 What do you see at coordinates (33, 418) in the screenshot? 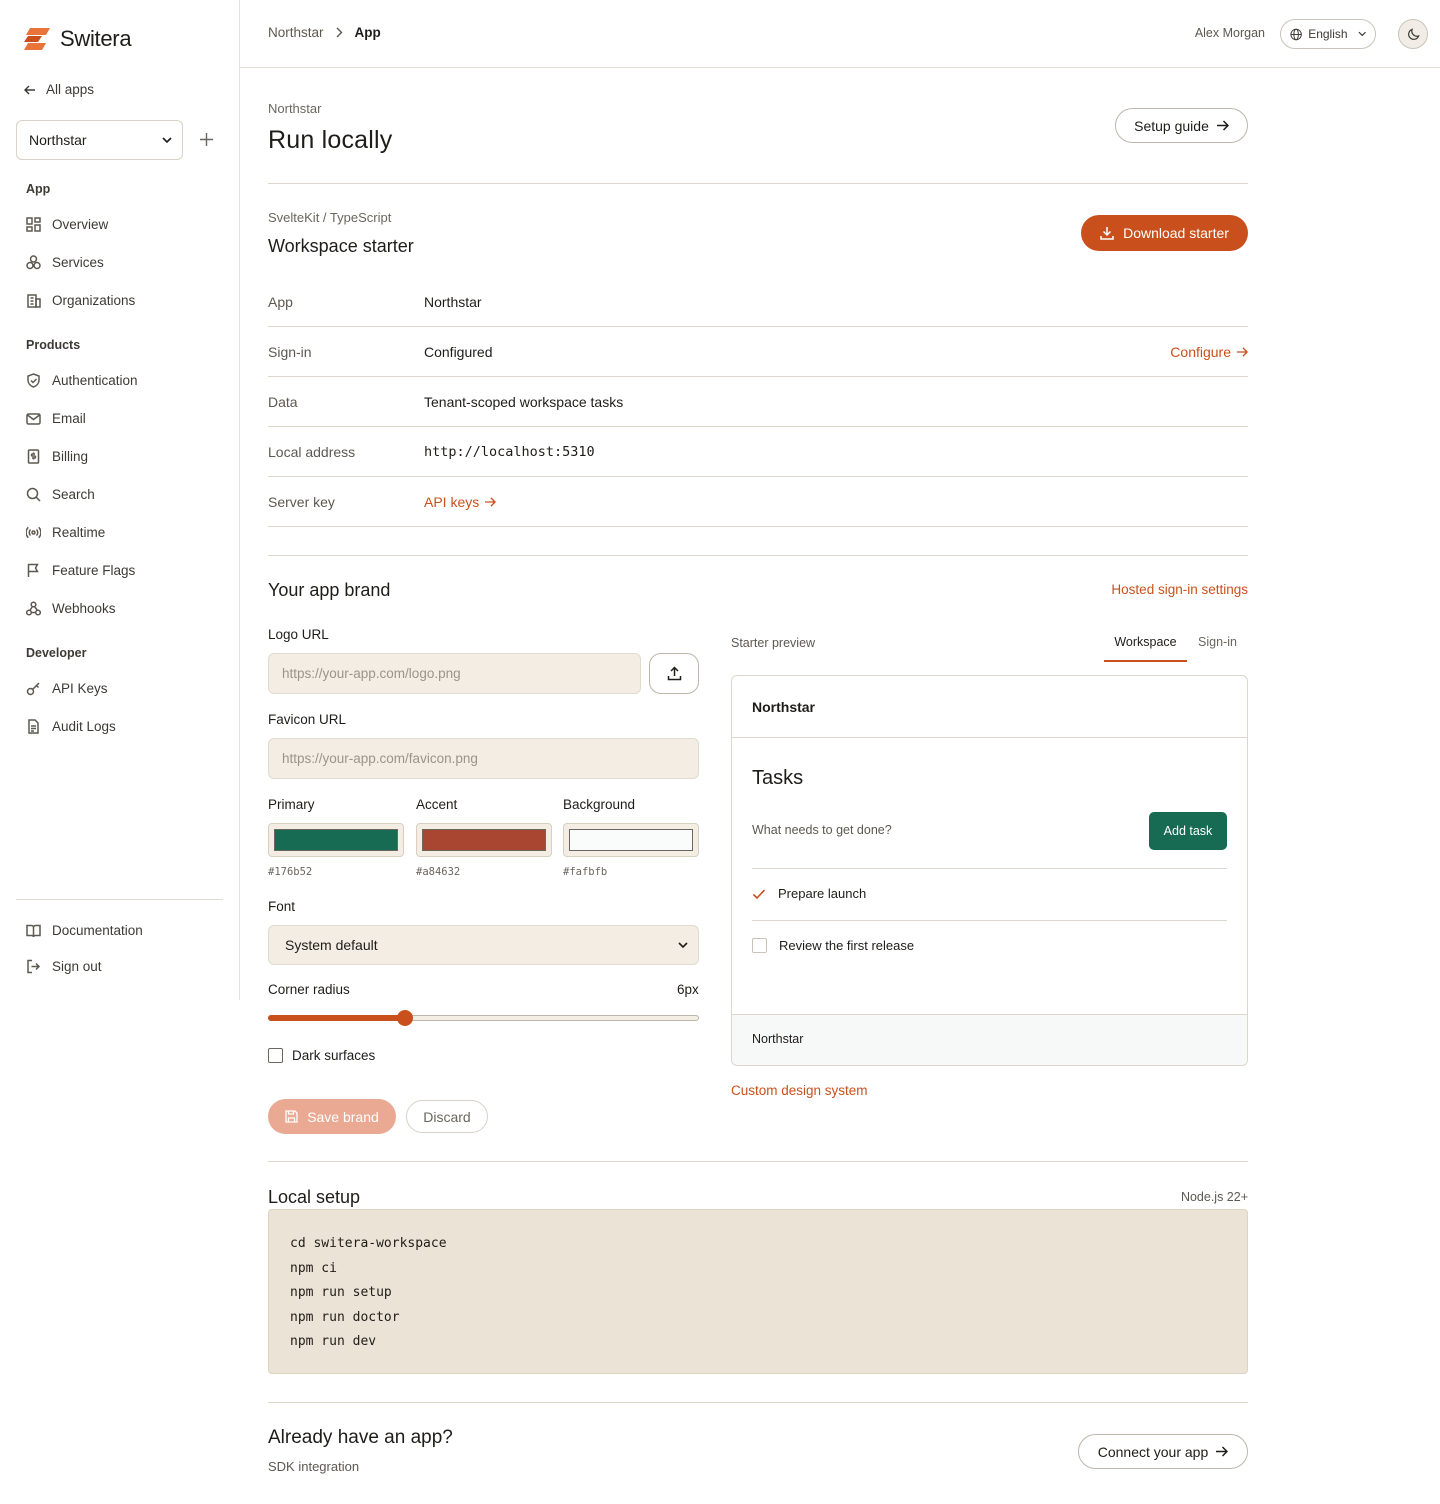
I see `mail-icon` at bounding box center [33, 418].